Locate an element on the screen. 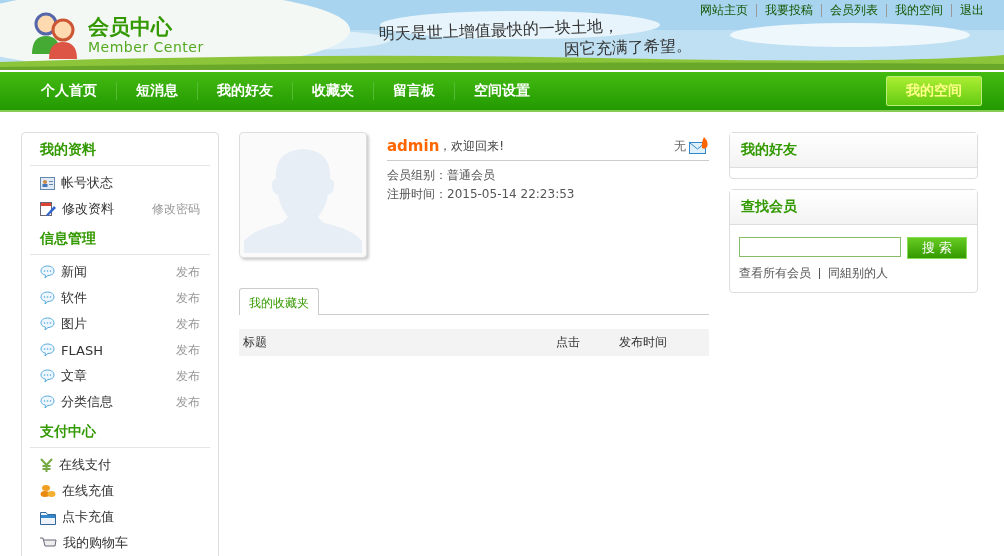 The width and height of the screenshot is (1004, 556). sidebar-link: 我的购物车 is located at coordinates (95, 543).